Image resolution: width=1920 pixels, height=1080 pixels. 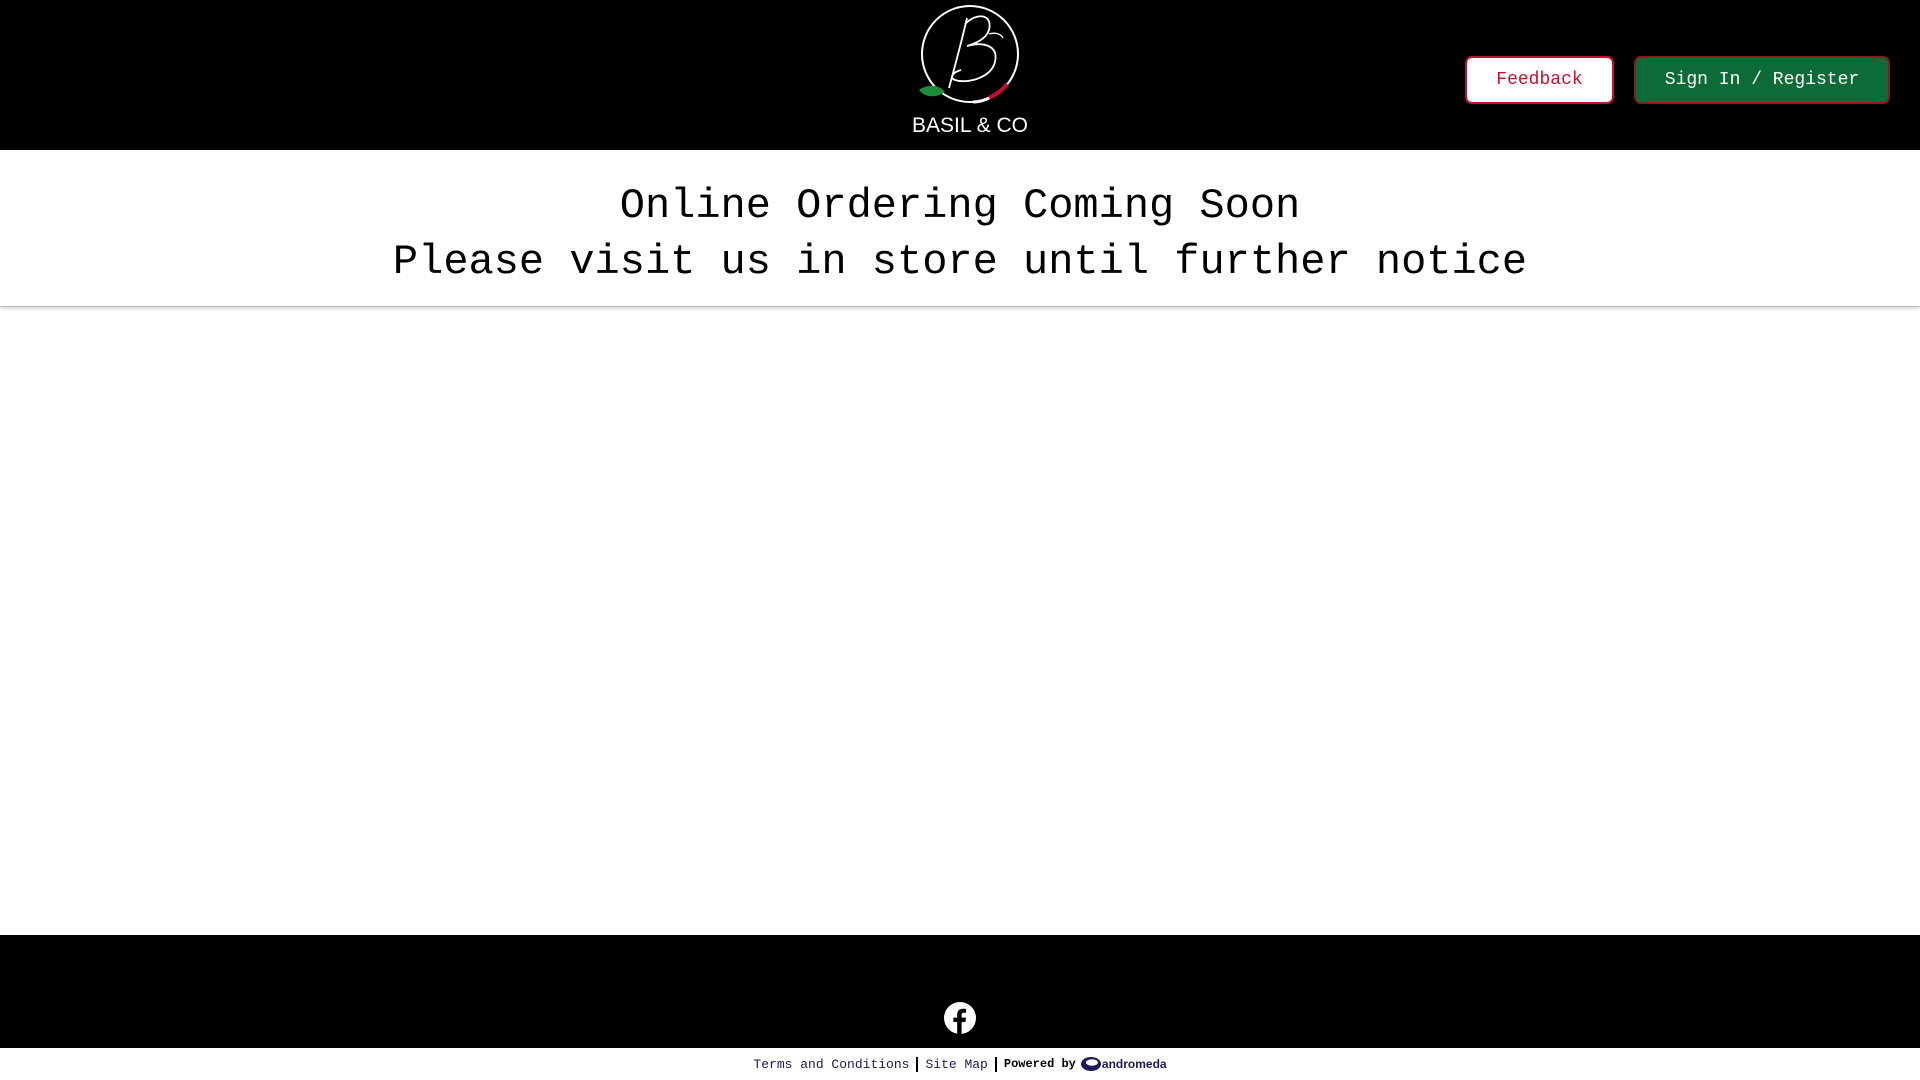 I want to click on andromeda-icon, so click(x=1090, y=1064).